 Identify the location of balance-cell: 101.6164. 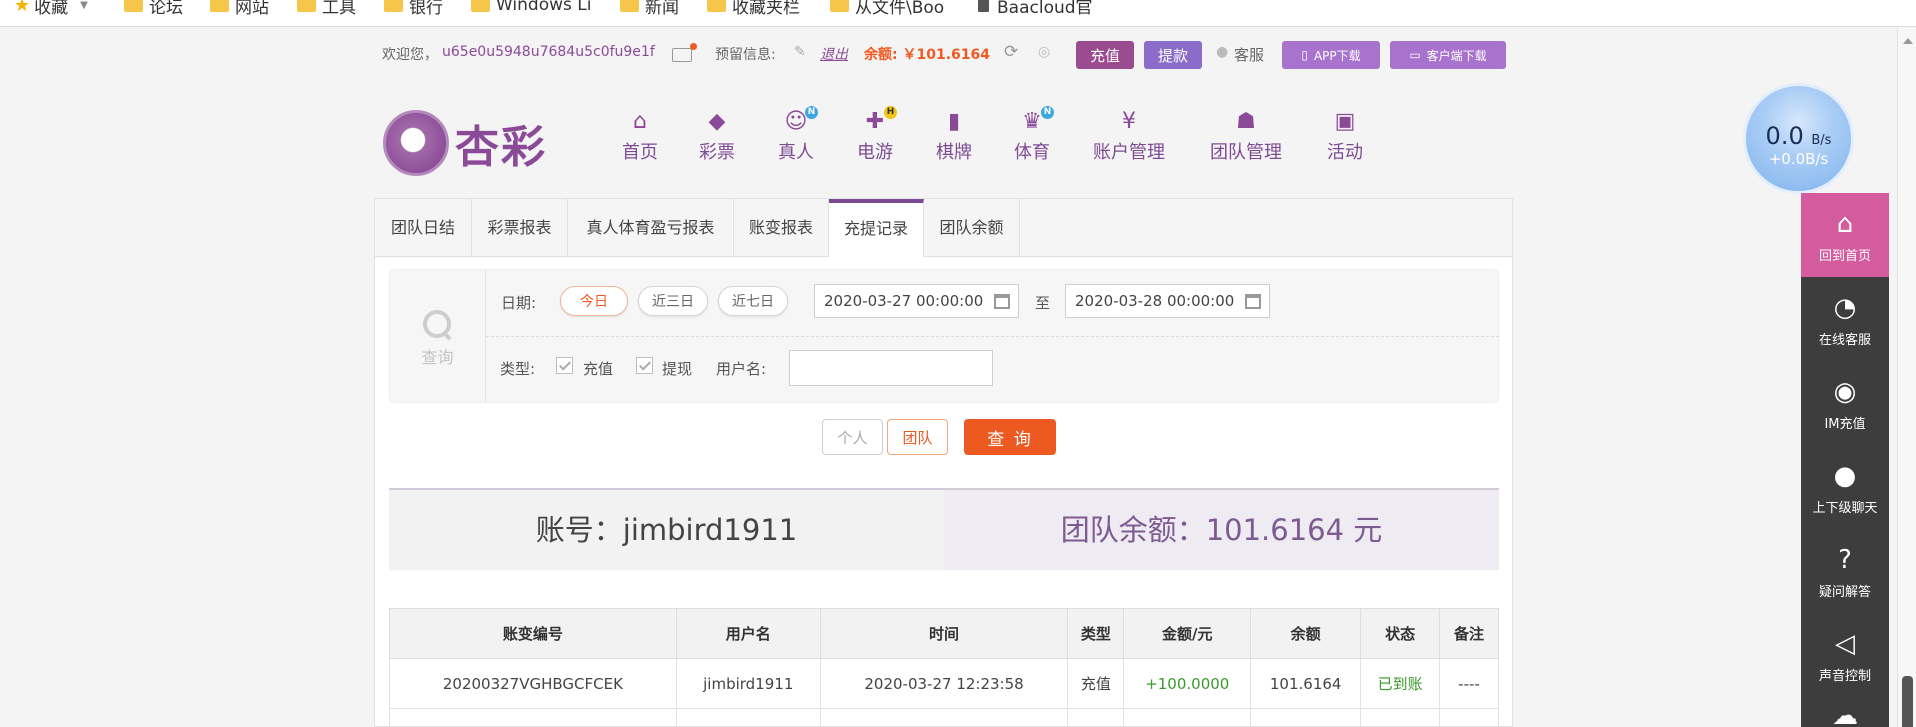
(1306, 683).